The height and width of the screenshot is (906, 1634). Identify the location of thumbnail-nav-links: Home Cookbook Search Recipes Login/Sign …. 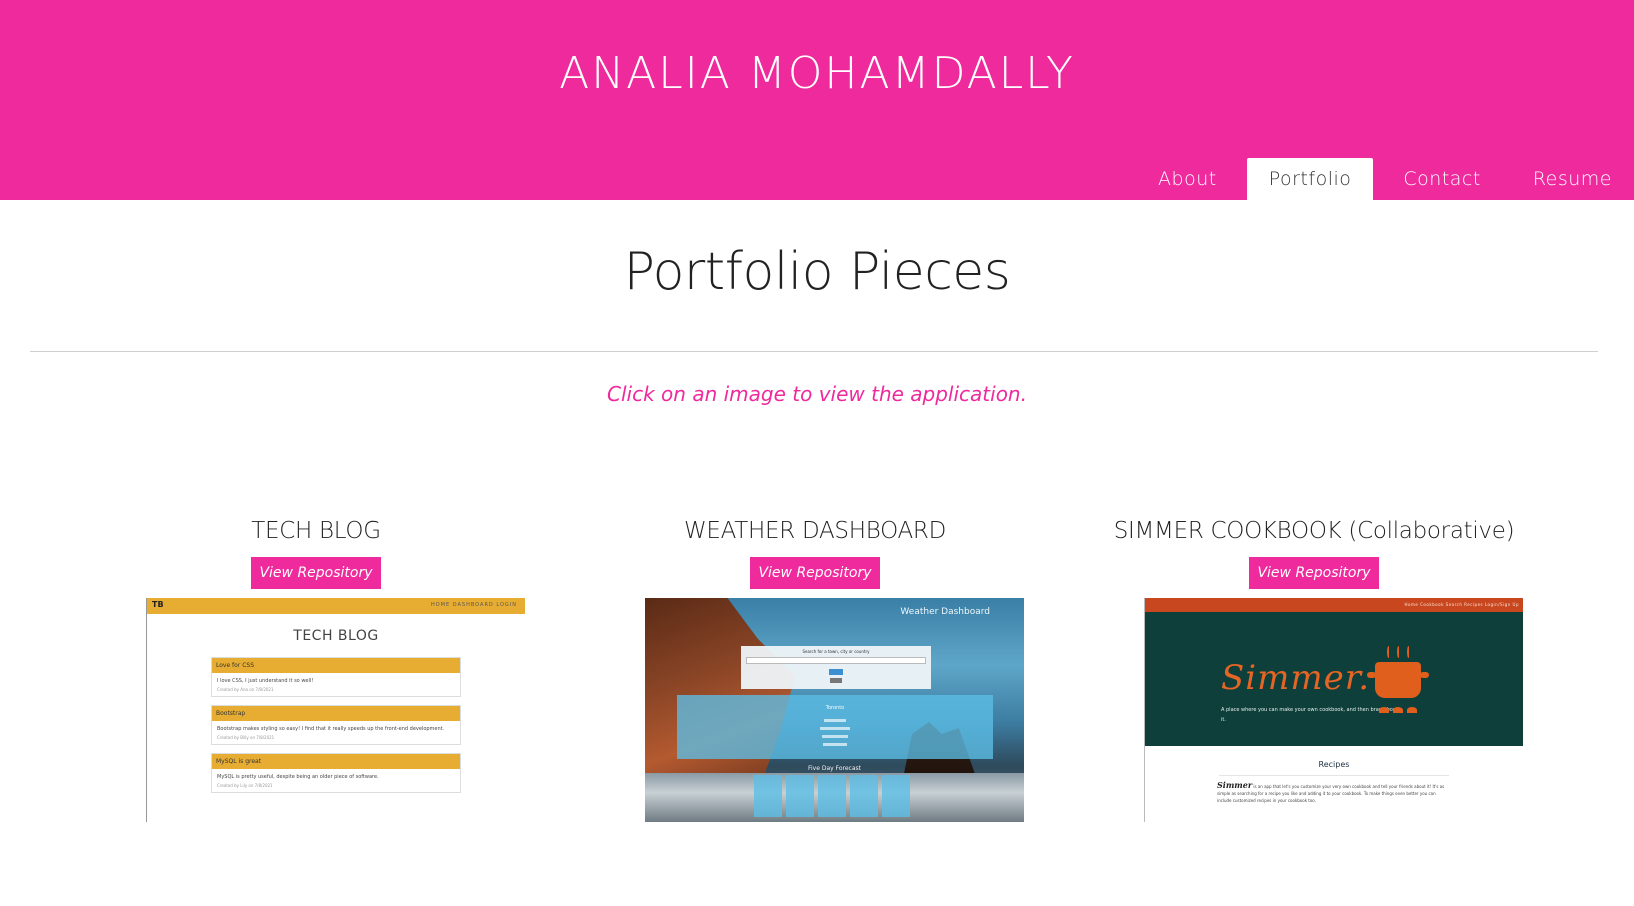
(1461, 604).